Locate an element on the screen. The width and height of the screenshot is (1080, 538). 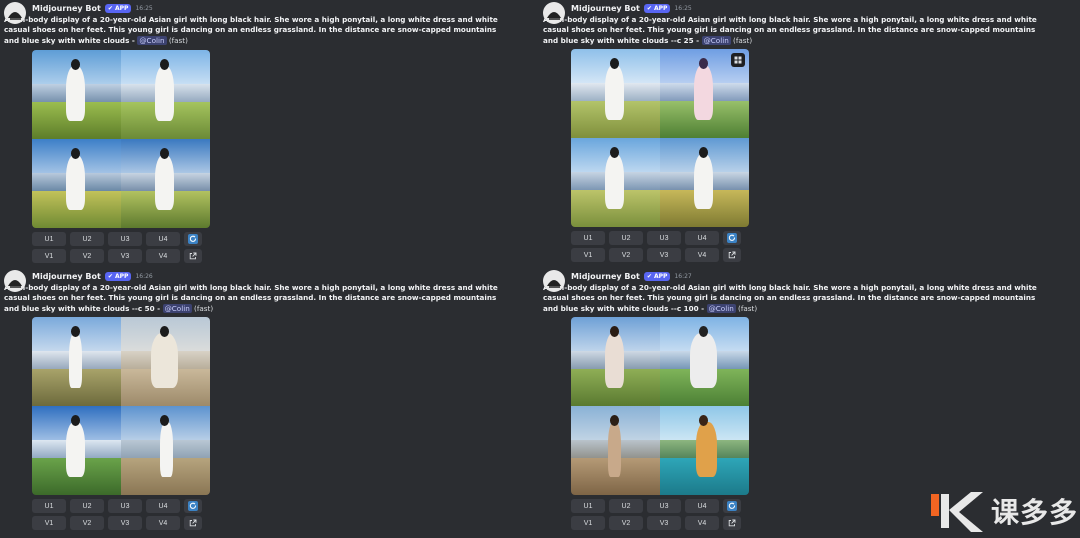
timestamp: 16:27 is located at coordinates (683, 276).